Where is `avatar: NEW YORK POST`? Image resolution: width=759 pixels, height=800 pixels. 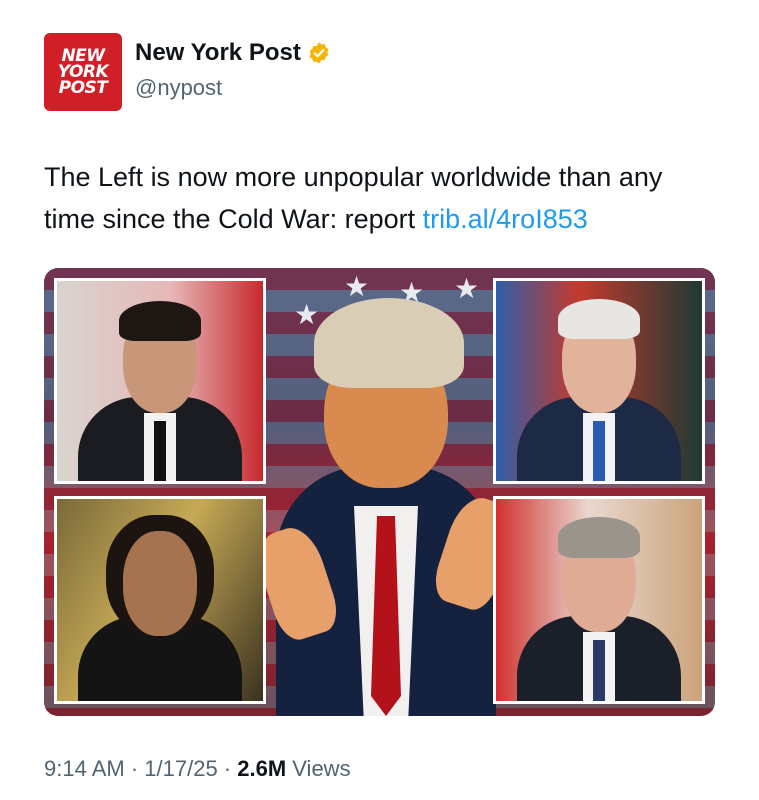 avatar: NEW YORK POST is located at coordinates (83, 72).